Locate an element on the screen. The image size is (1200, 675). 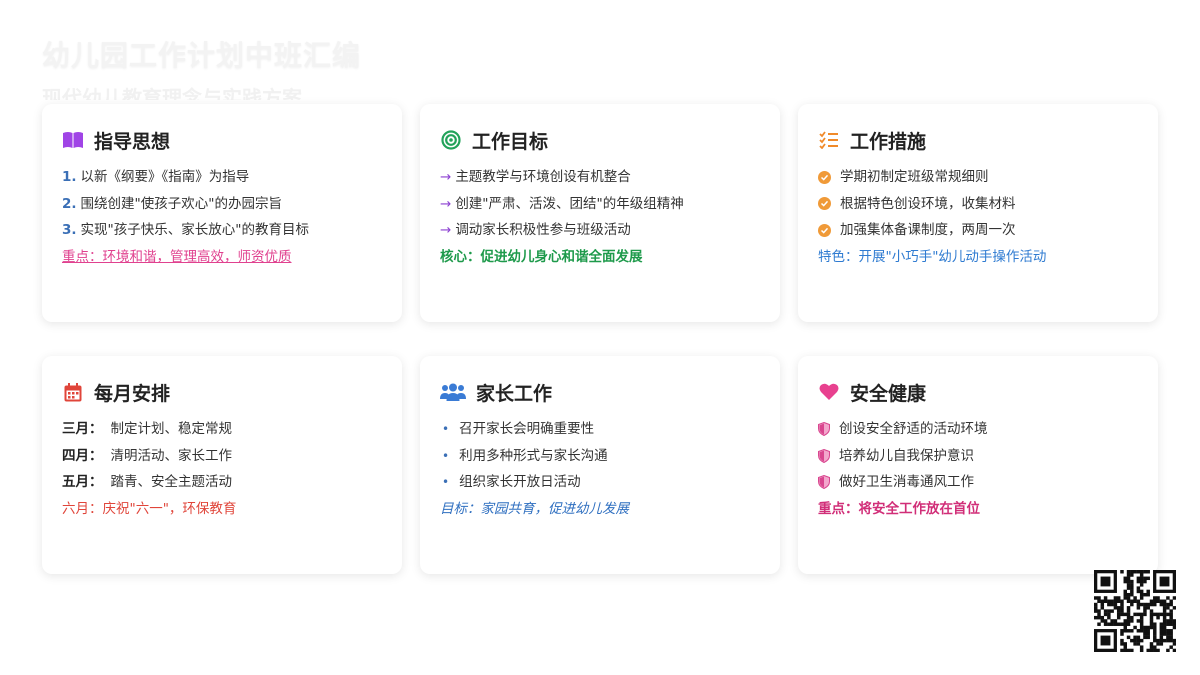
list-item: 三月： 制定计划、稳定常规 is located at coordinates (147, 429).